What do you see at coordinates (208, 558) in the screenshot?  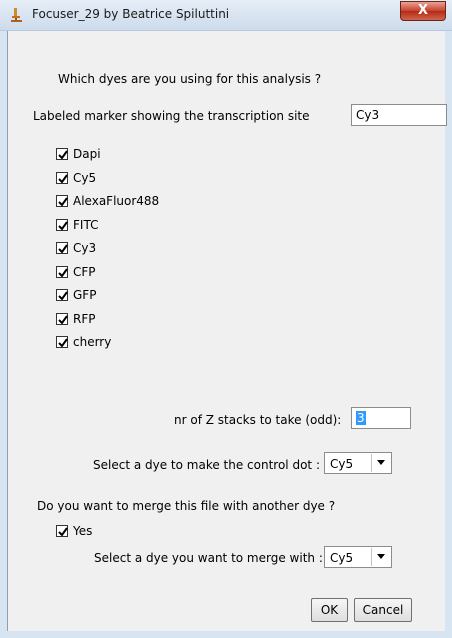 I see `merge-select-label: Select a dye you want to merge with :` at bounding box center [208, 558].